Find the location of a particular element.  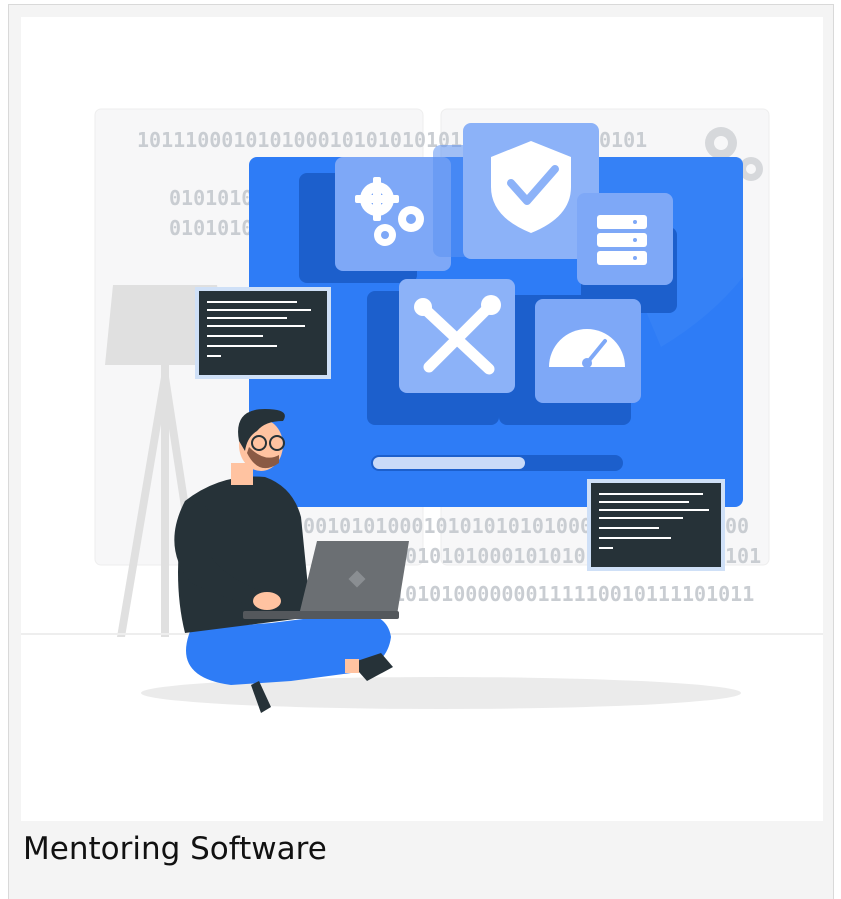

binary-text-7: 00 is located at coordinates (737, 526).